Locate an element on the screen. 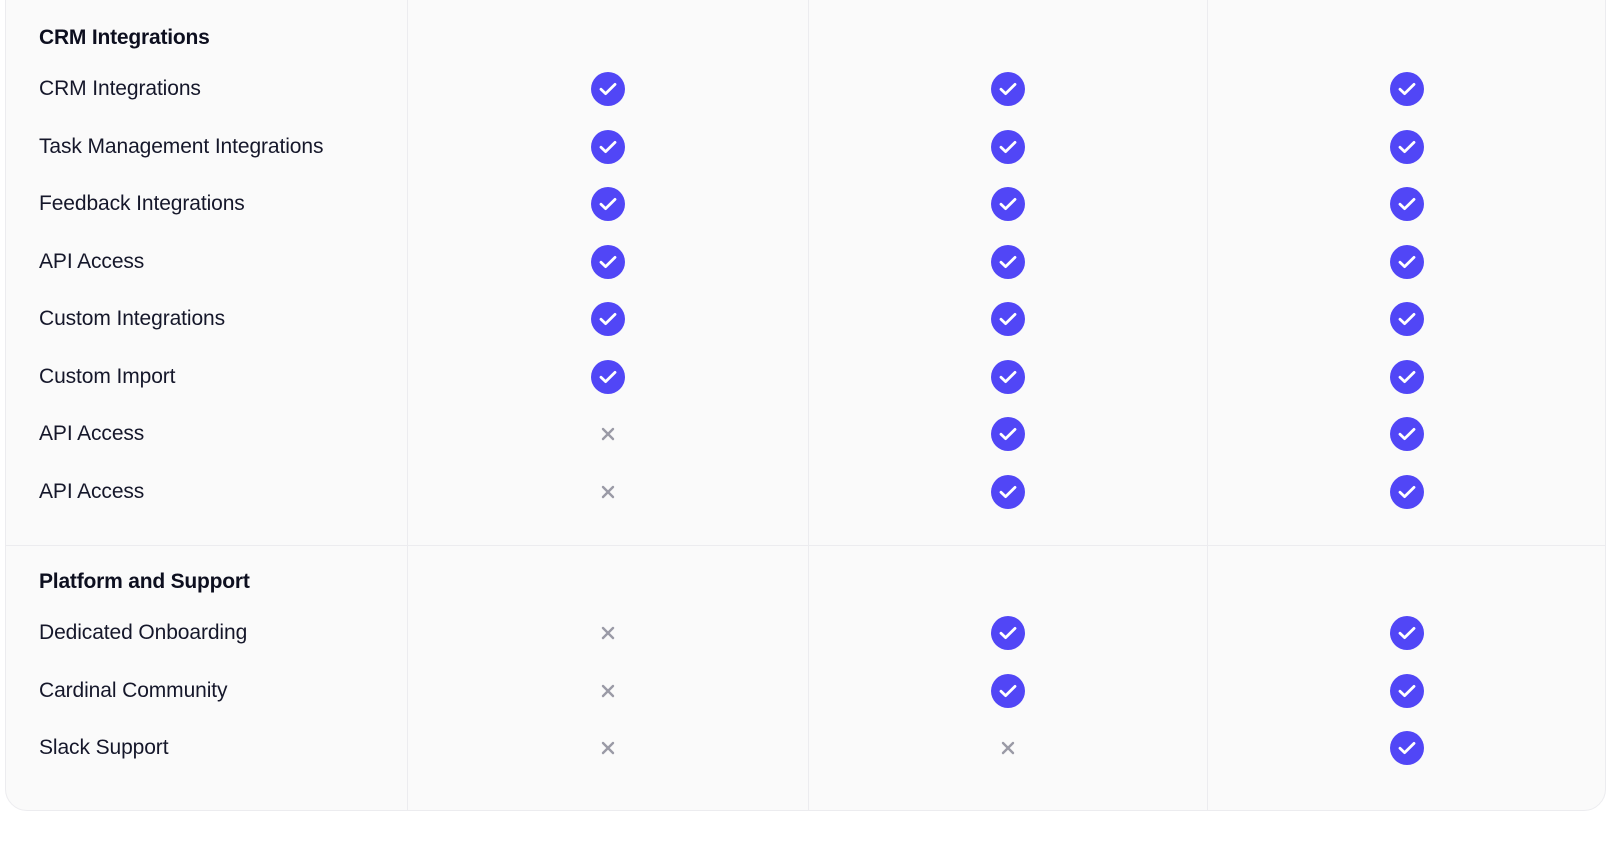 The height and width of the screenshot is (848, 1612). feature-label: Feedback Integrations is located at coordinates (142, 203).